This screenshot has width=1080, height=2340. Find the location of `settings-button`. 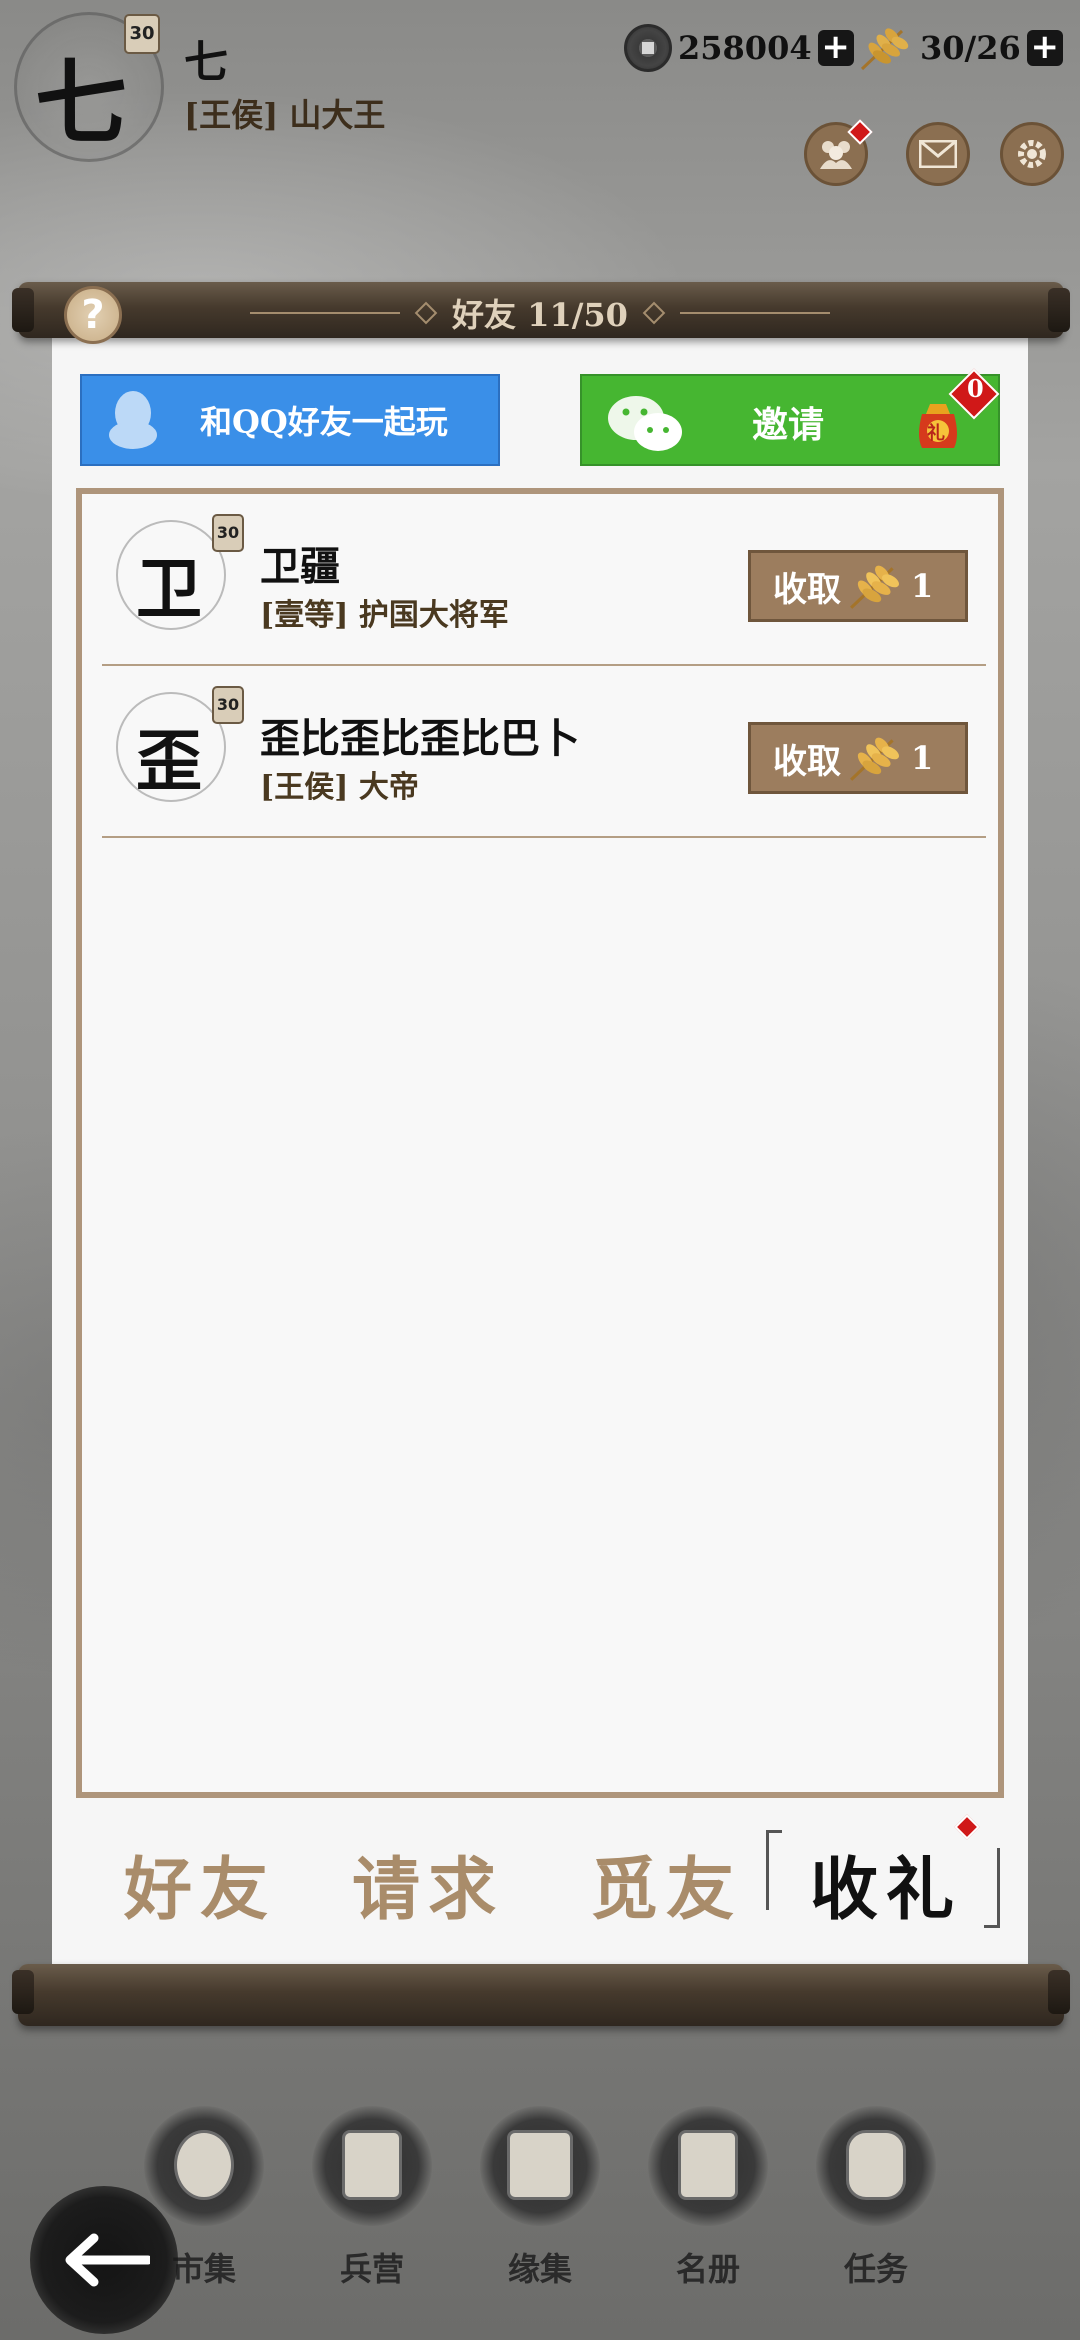

settings-button is located at coordinates (1032, 154).